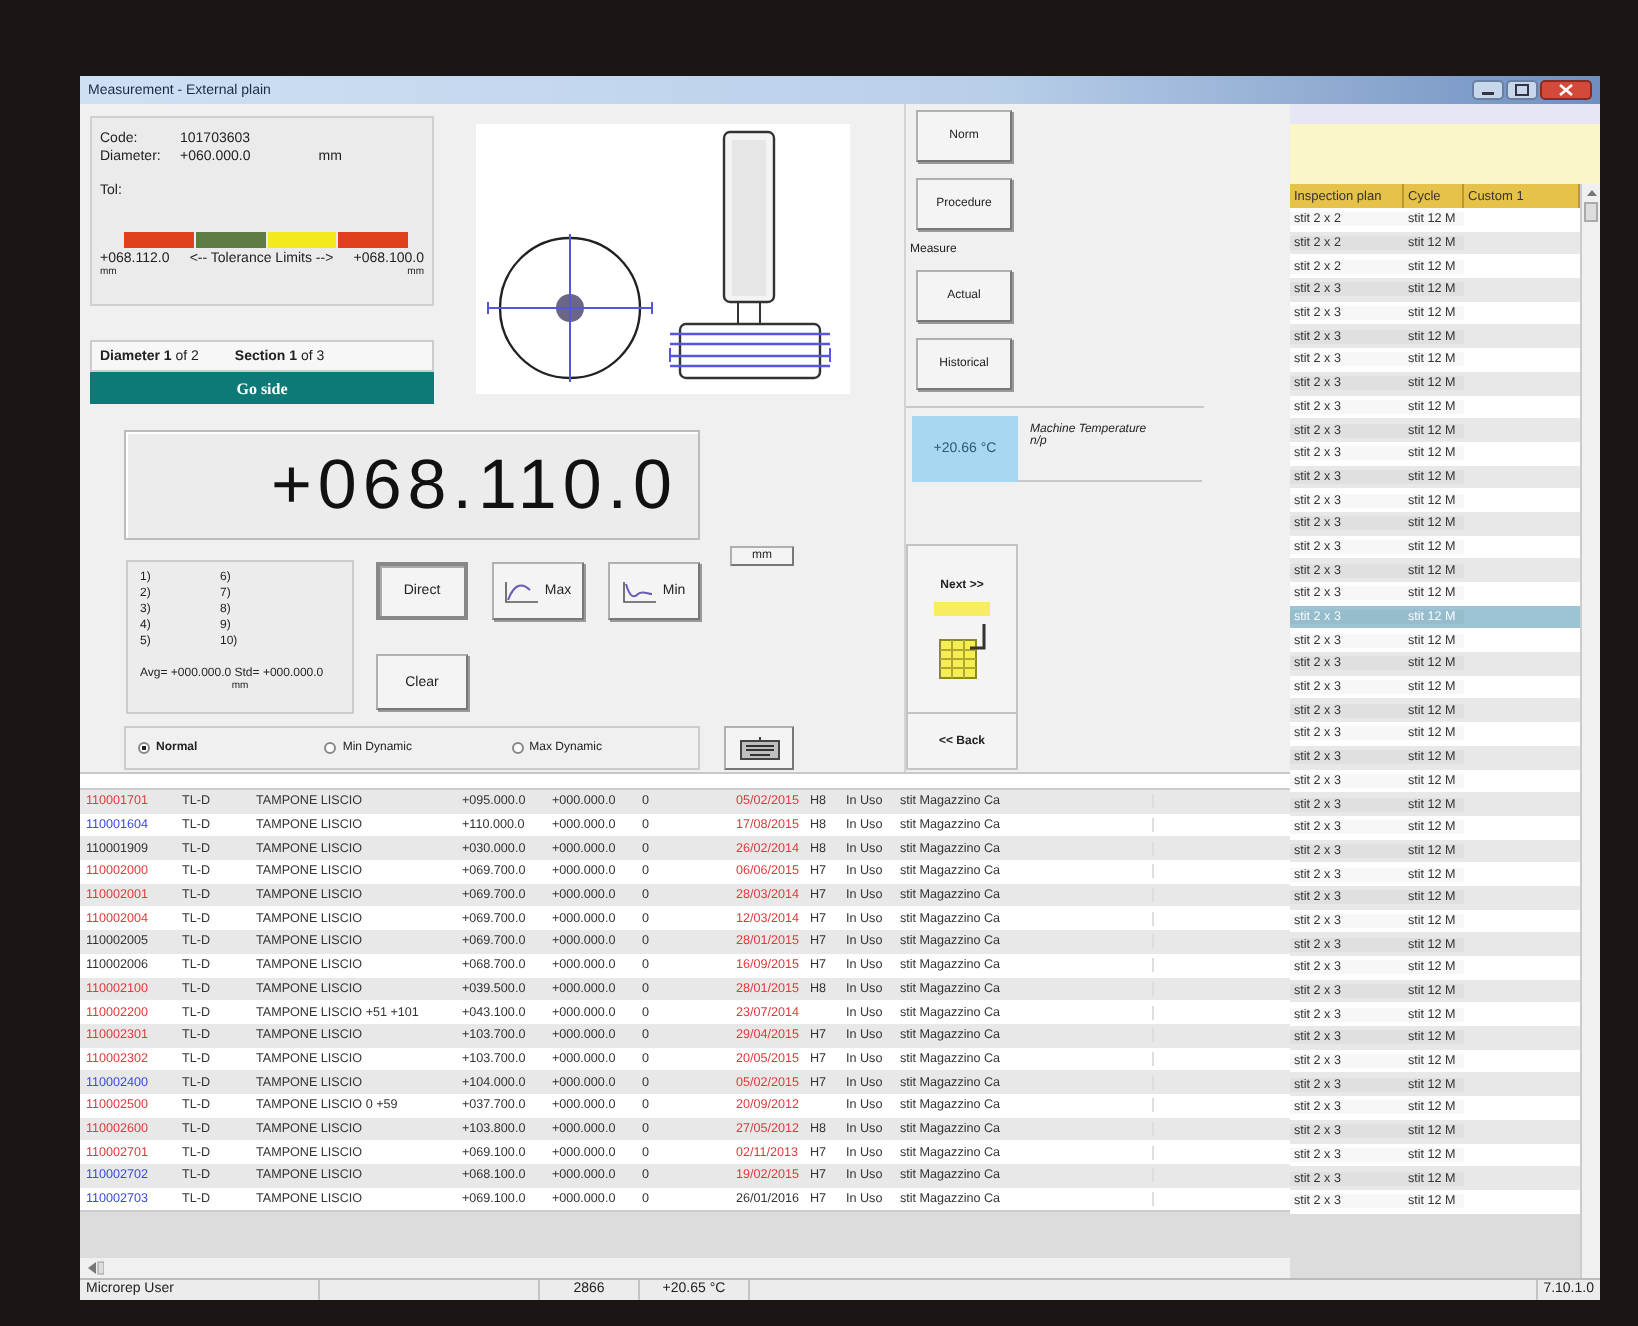  Describe the element at coordinates (1488, 90) in the screenshot. I see `minimize-icon` at that location.